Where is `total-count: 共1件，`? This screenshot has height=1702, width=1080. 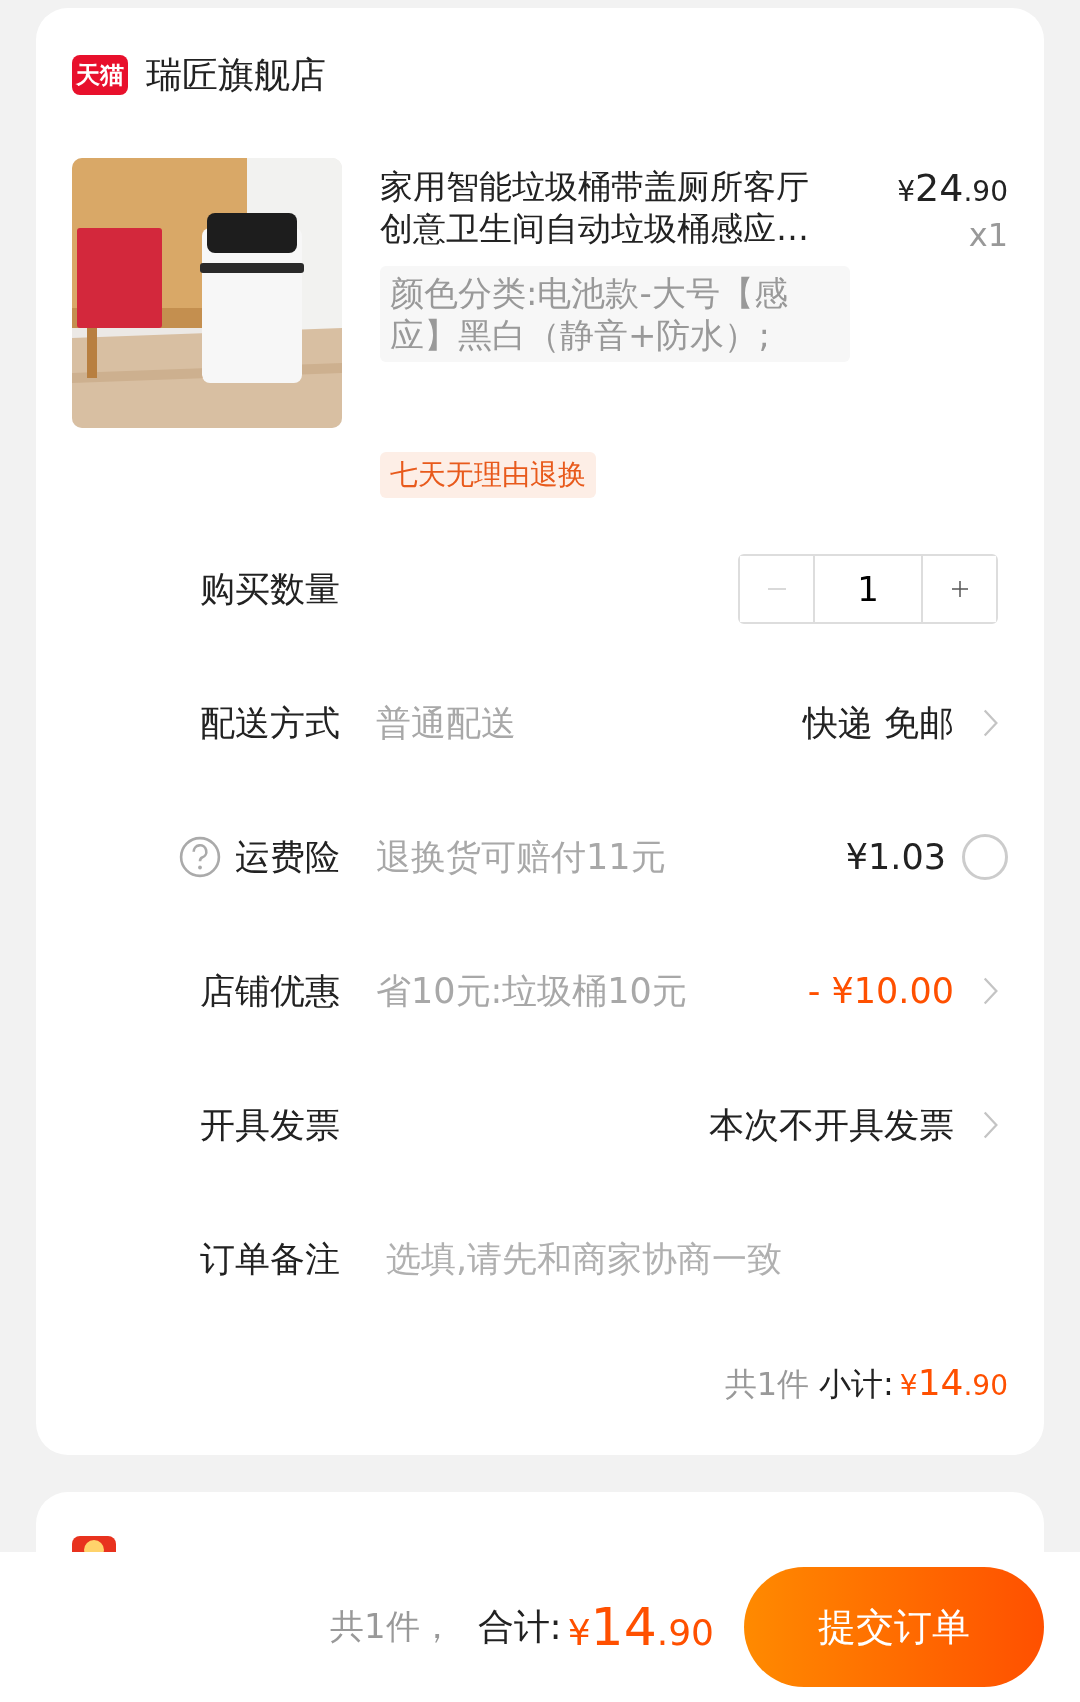 total-count: 共1件， is located at coordinates (391, 1626).